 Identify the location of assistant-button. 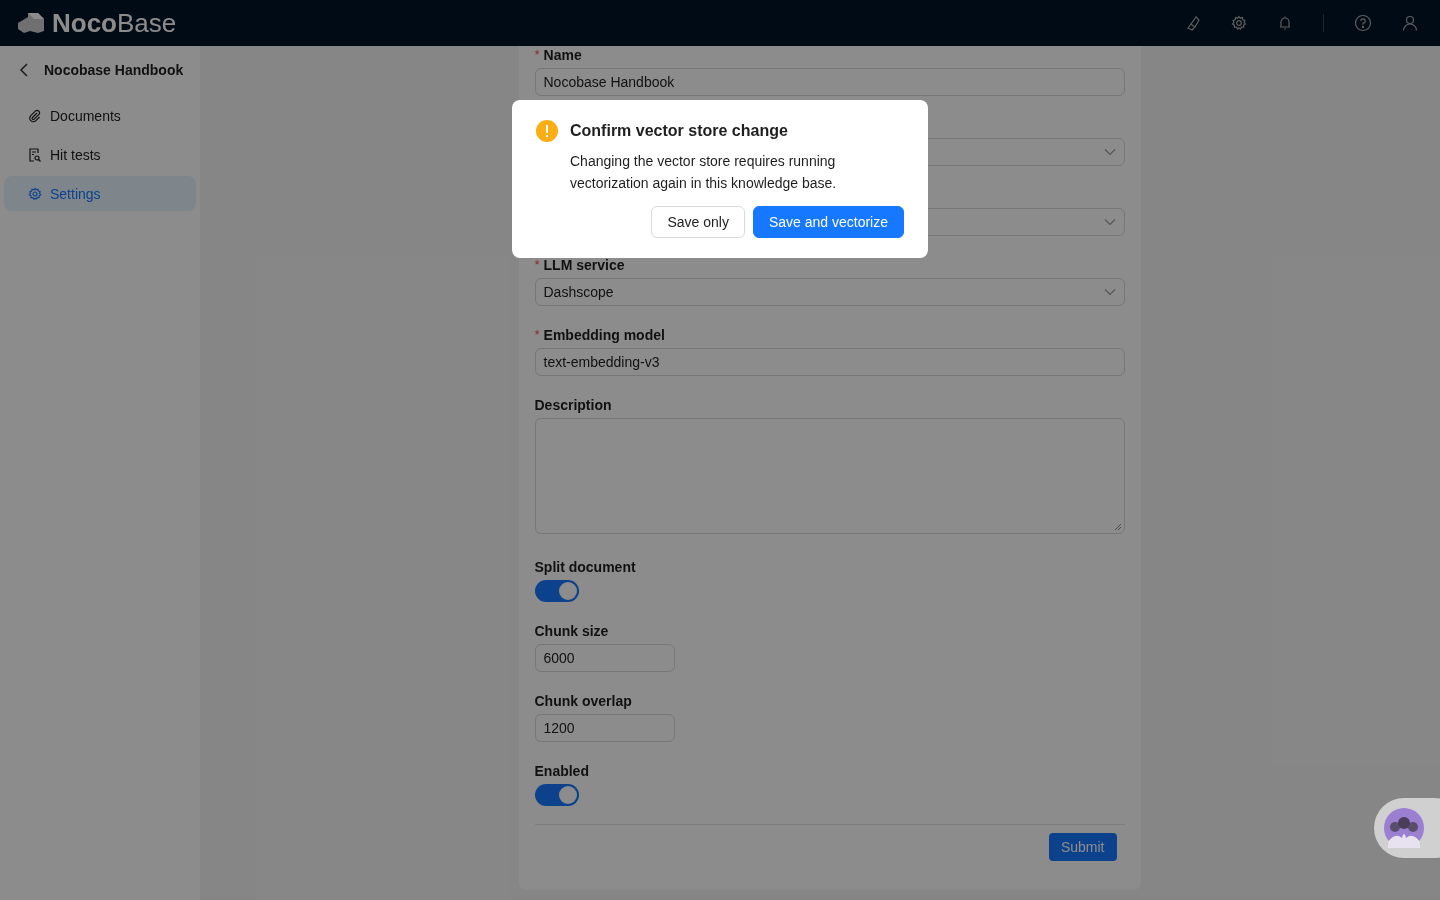
(1407, 828).